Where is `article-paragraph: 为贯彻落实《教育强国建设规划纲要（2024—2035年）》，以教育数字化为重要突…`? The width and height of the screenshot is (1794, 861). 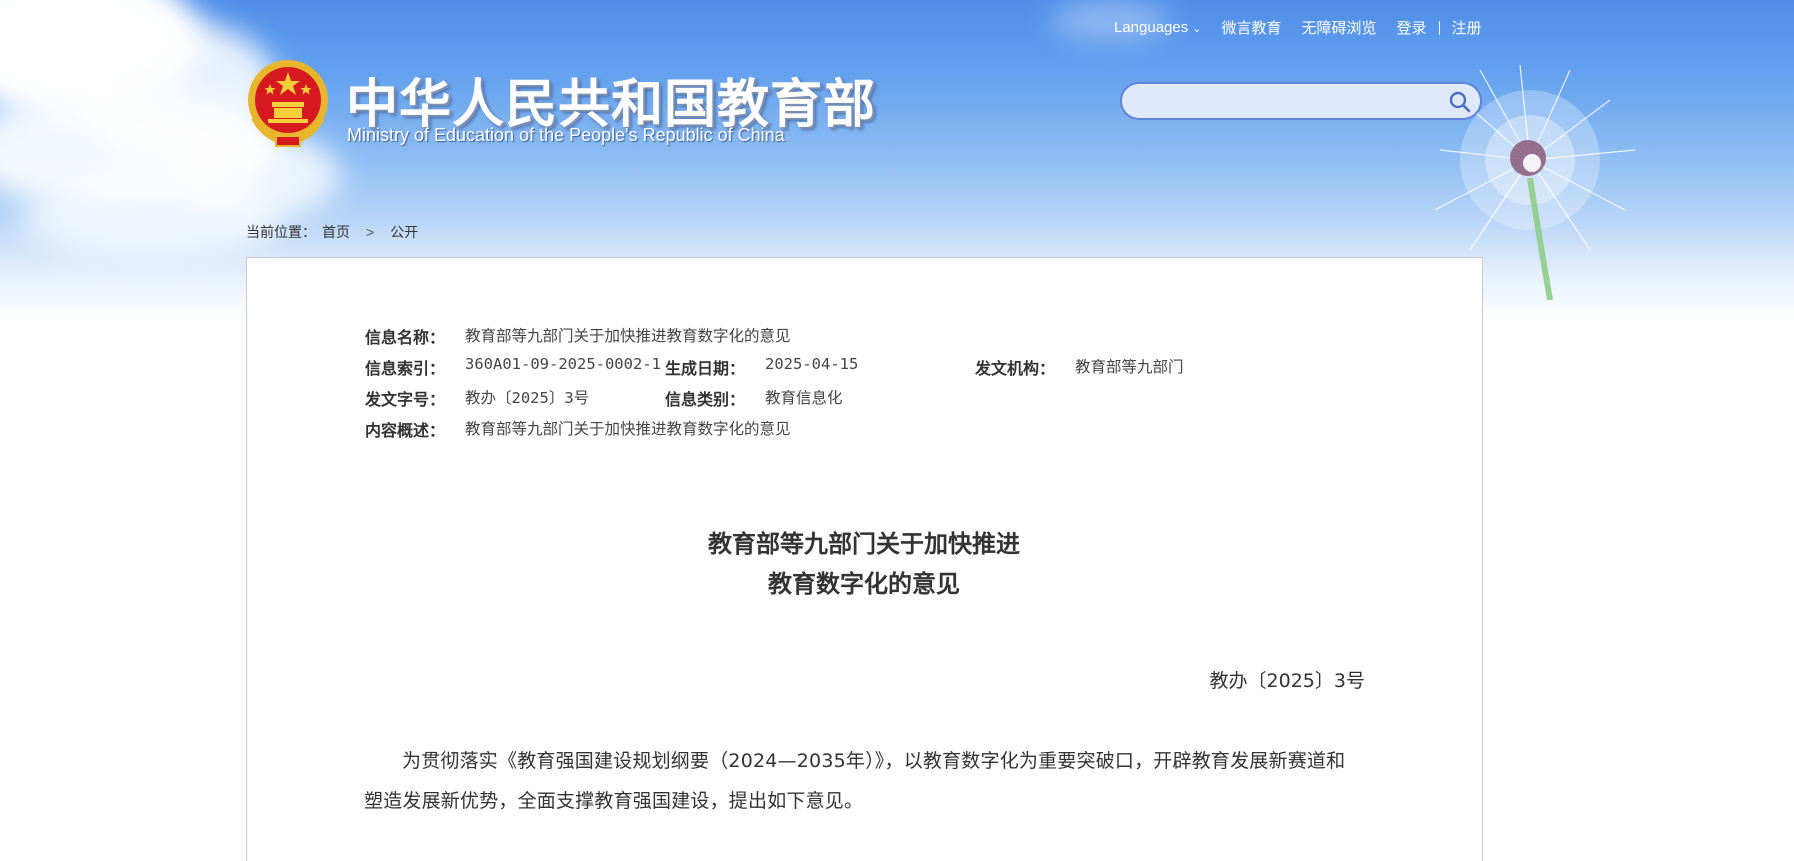
article-paragraph: 为贯彻落实《教育强国建设规划纲要（2024—2035年）》，以教育数字化为重要突… is located at coordinates (855, 781).